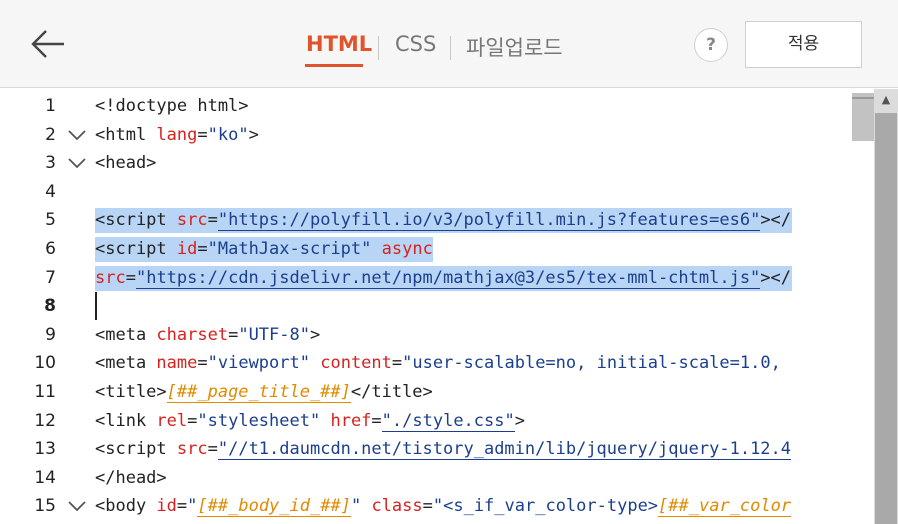  What do you see at coordinates (45, 506) in the screenshot?
I see `line-number: 15` at bounding box center [45, 506].